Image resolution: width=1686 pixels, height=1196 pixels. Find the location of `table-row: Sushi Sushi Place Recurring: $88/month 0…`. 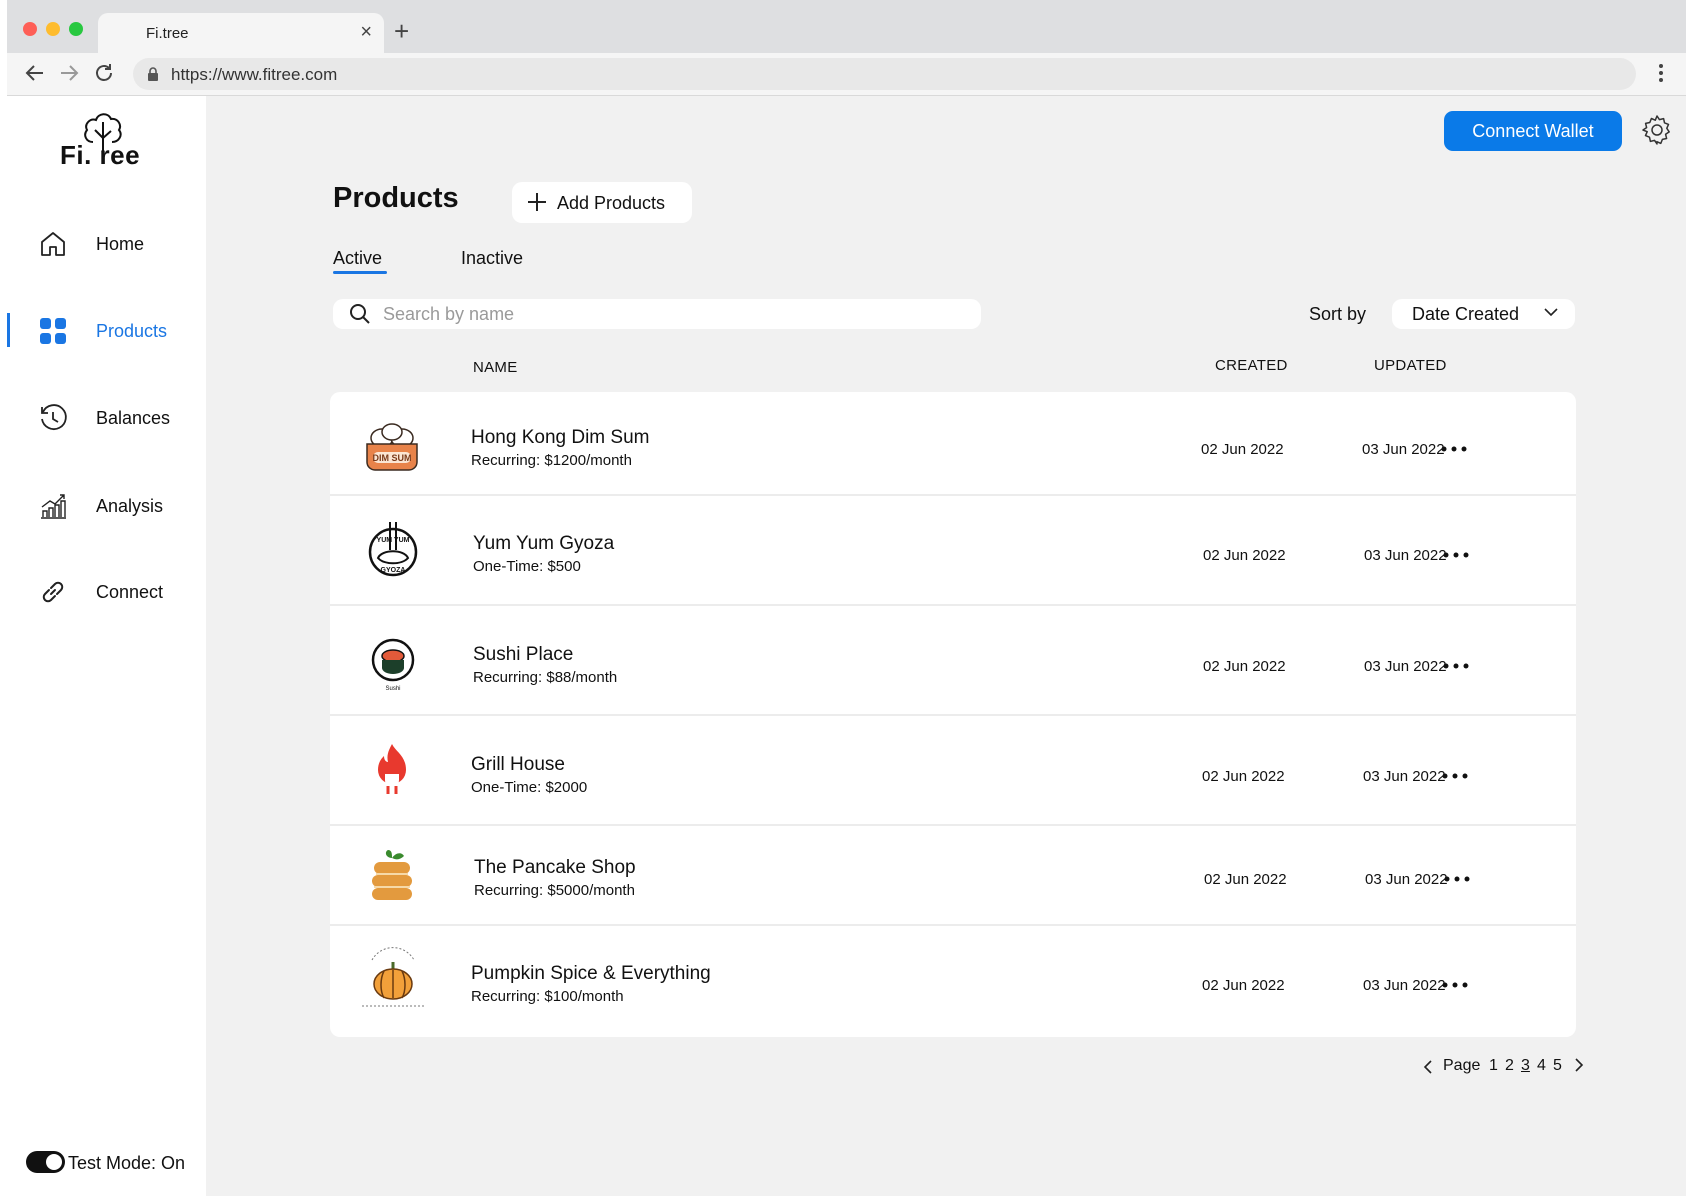

table-row: Sushi Sushi Place Recurring: $88/month 0… is located at coordinates (953, 661).